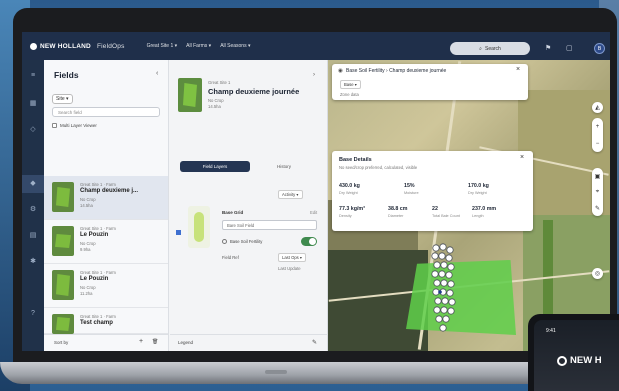 Image resolution: width=619 pixels, height=391 pixels. I want to click on zoom-in-icon: +, so click(598, 127).